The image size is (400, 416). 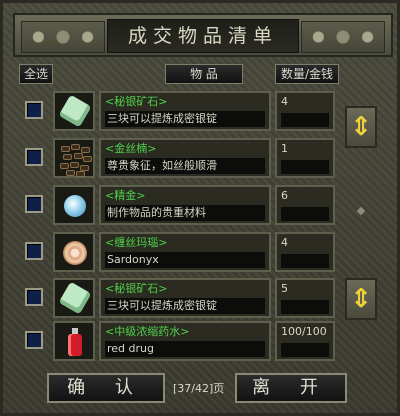 What do you see at coordinates (136, 242) in the screenshot?
I see `item-name: <缠丝玛瑙>` at bounding box center [136, 242].